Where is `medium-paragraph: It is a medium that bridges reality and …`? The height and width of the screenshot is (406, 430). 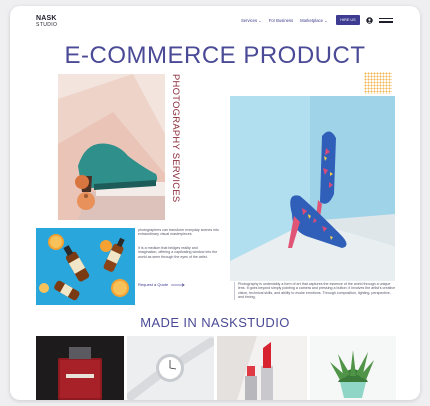 medium-paragraph: It is a medium that bridges reality and … is located at coordinates (178, 252).